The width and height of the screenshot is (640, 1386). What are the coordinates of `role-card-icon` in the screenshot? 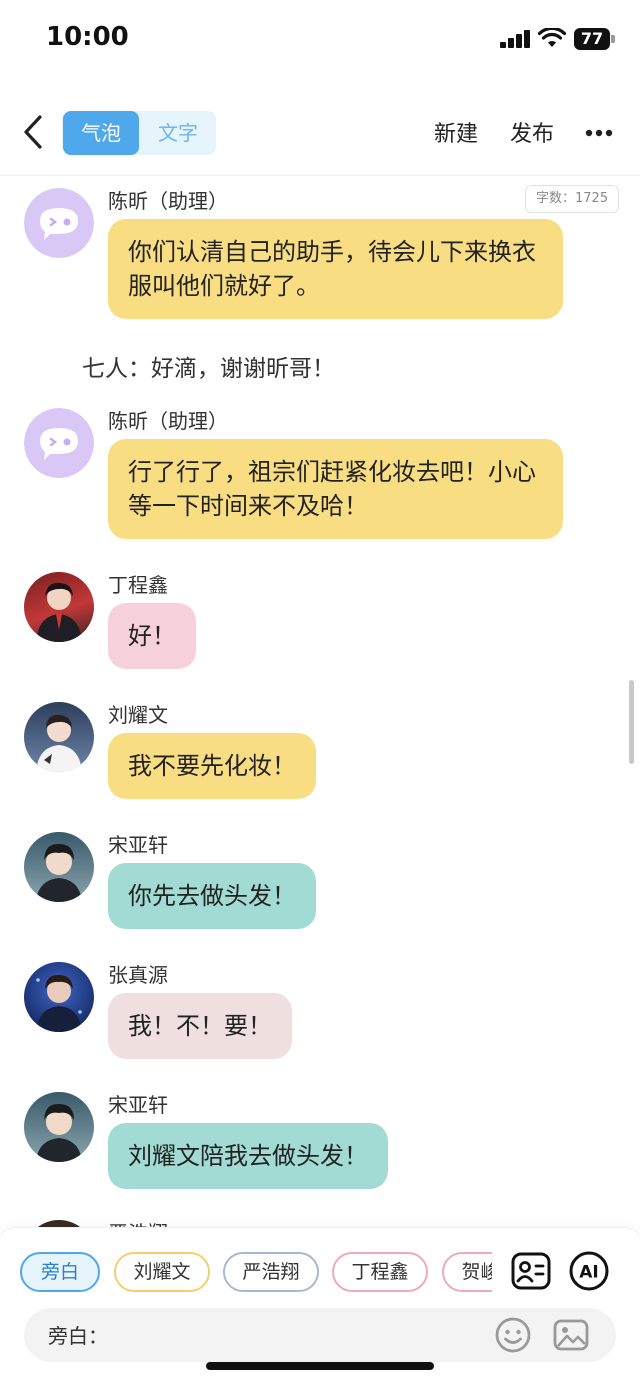 It's located at (531, 1271).